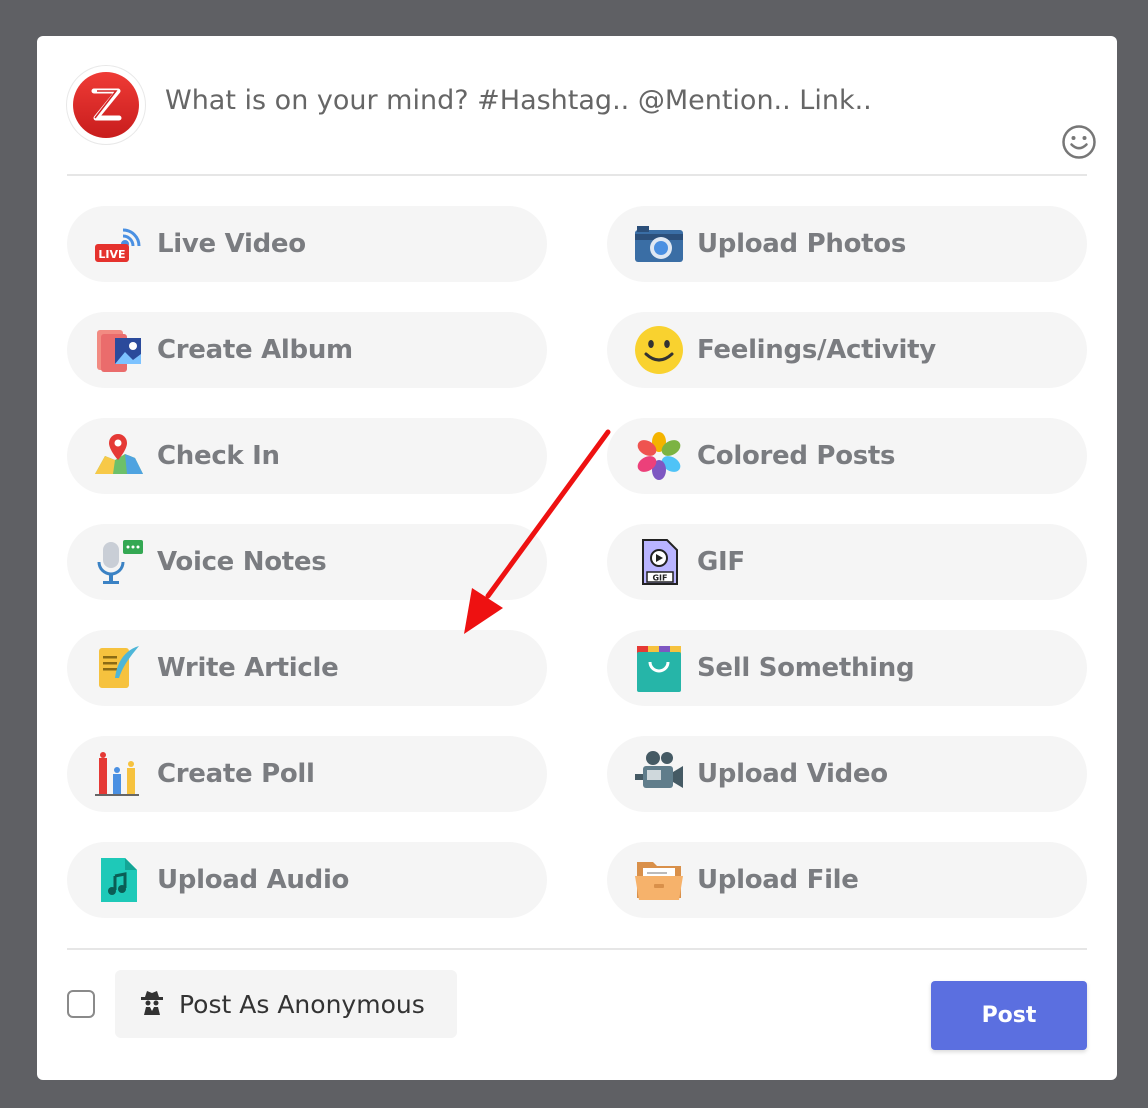 The width and height of the screenshot is (1148, 1108). Describe the element at coordinates (307, 244) in the screenshot. I see `option-live-video: LIVE Live Video` at that location.